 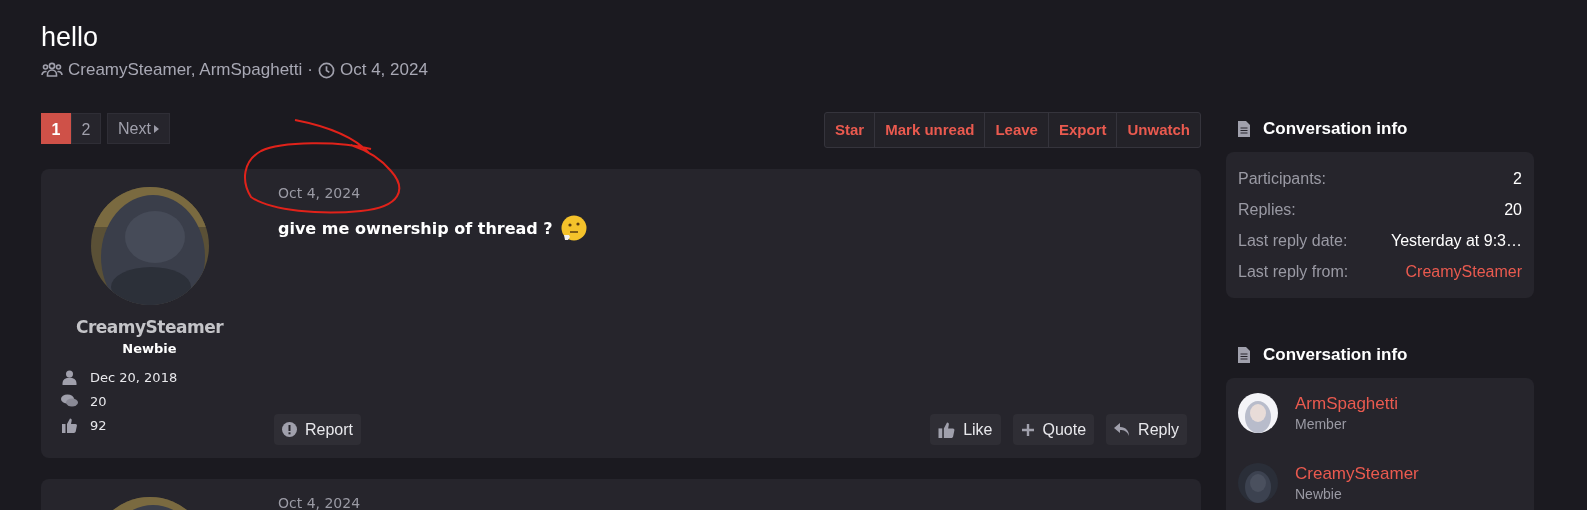 I want to click on clock-icon, so click(x=326, y=70).